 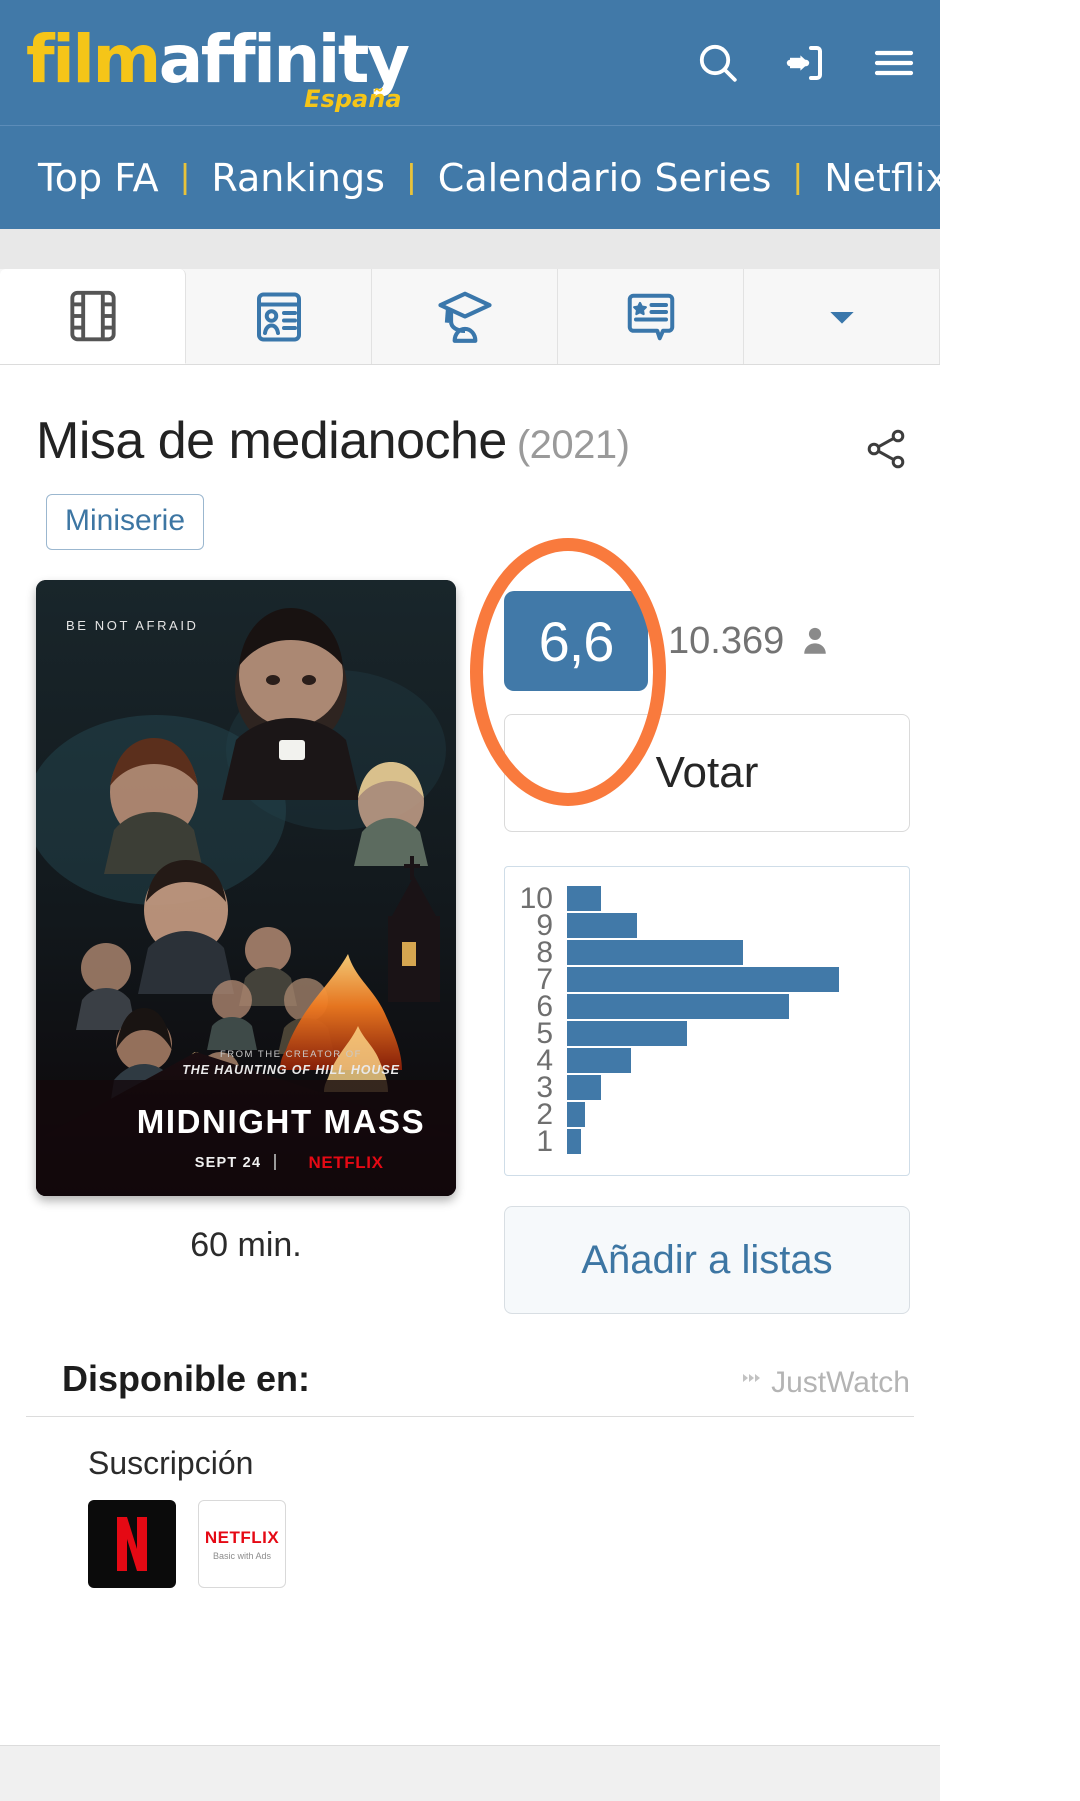 I want to click on movie-year: (2021), so click(x=573, y=445).